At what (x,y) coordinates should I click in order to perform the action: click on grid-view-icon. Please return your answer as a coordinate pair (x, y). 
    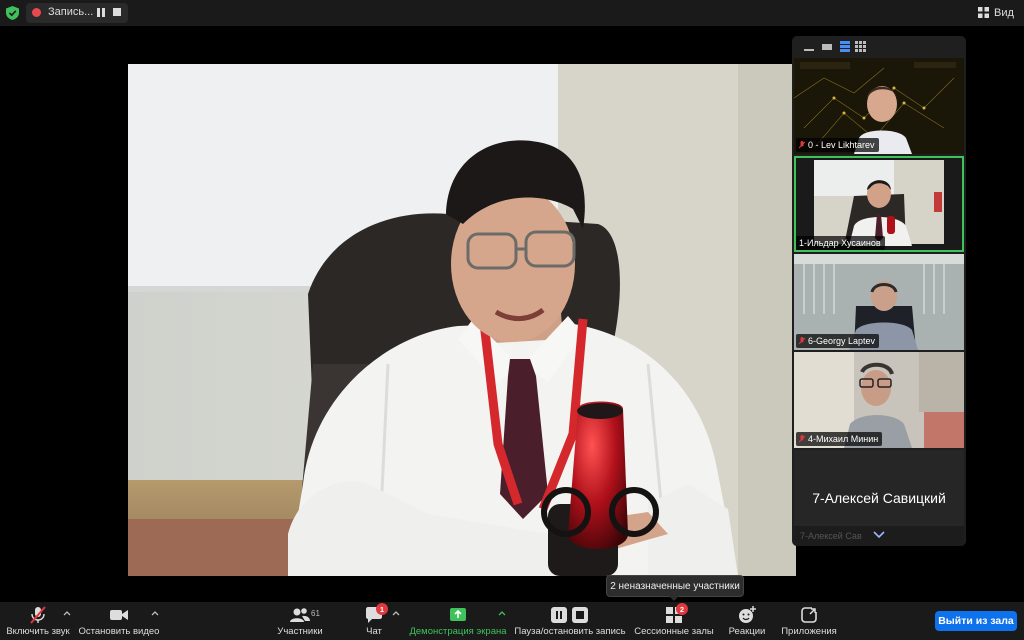
    Looking at the image, I should click on (983, 12).